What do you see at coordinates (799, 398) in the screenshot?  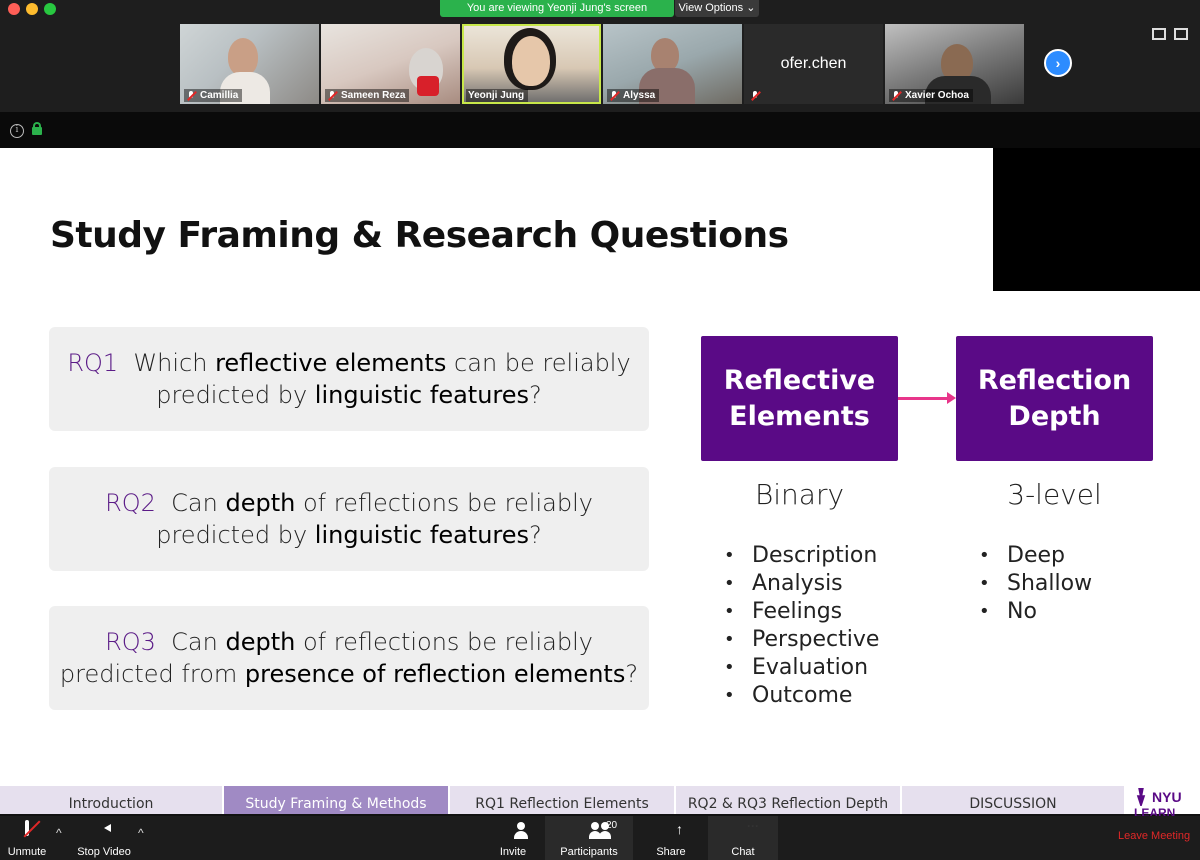 I see `reflective-elements-box: Reflective Elements` at bounding box center [799, 398].